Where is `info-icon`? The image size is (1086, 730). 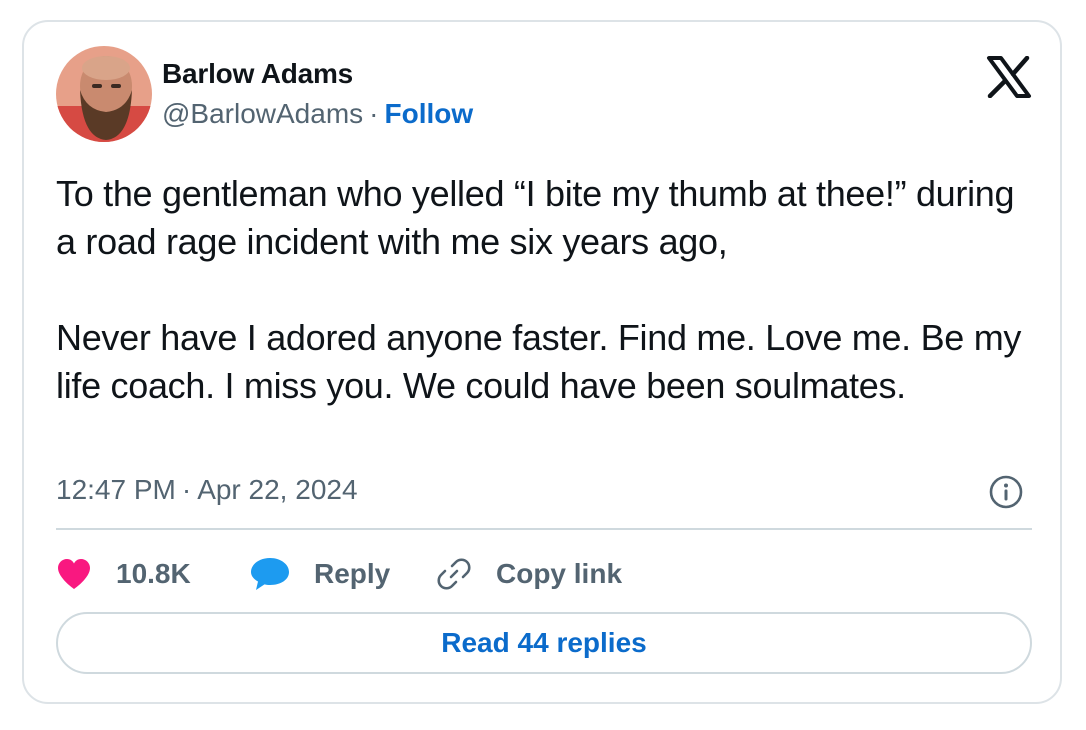
info-icon is located at coordinates (1006, 492).